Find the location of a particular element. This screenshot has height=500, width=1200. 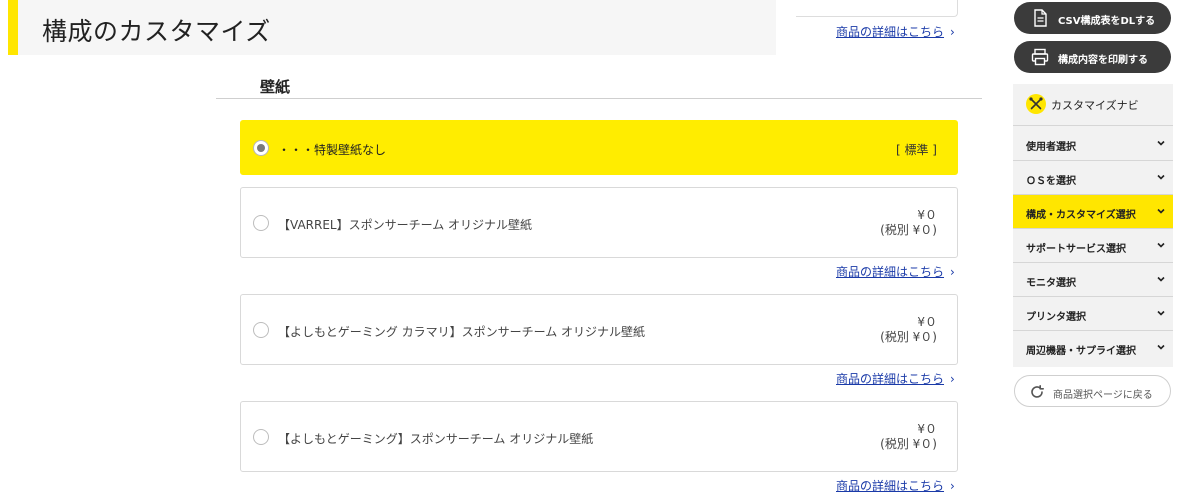

navi-title: カスタマイズナビ is located at coordinates (1095, 105).